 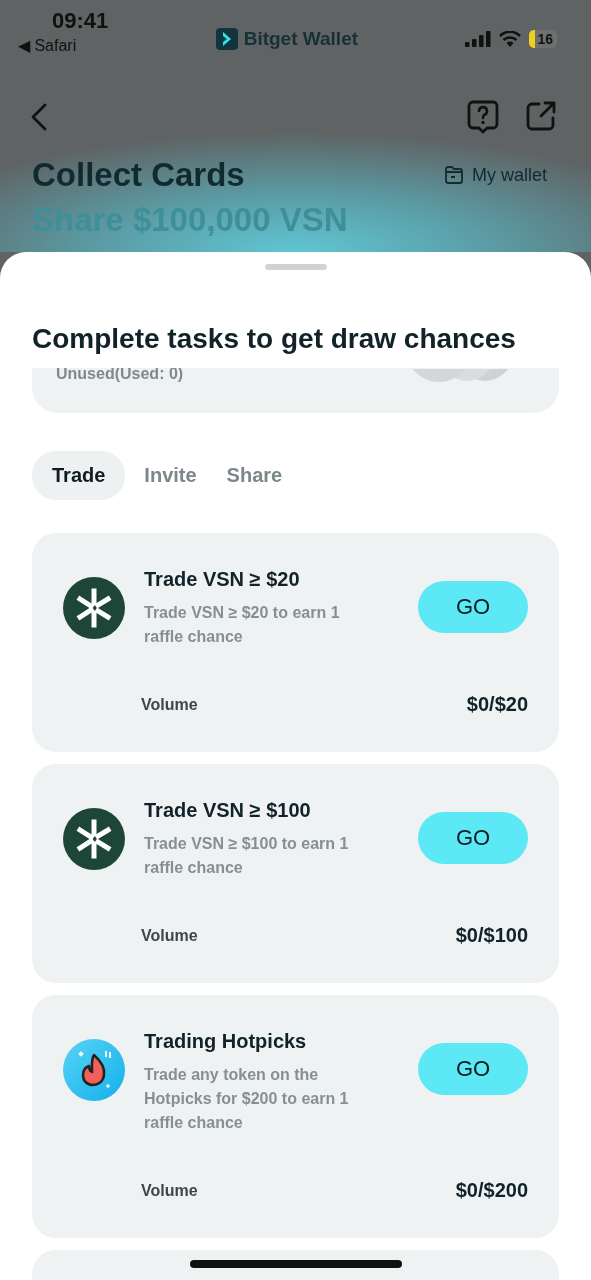 I want to click on back-icon, so click(x=39, y=117).